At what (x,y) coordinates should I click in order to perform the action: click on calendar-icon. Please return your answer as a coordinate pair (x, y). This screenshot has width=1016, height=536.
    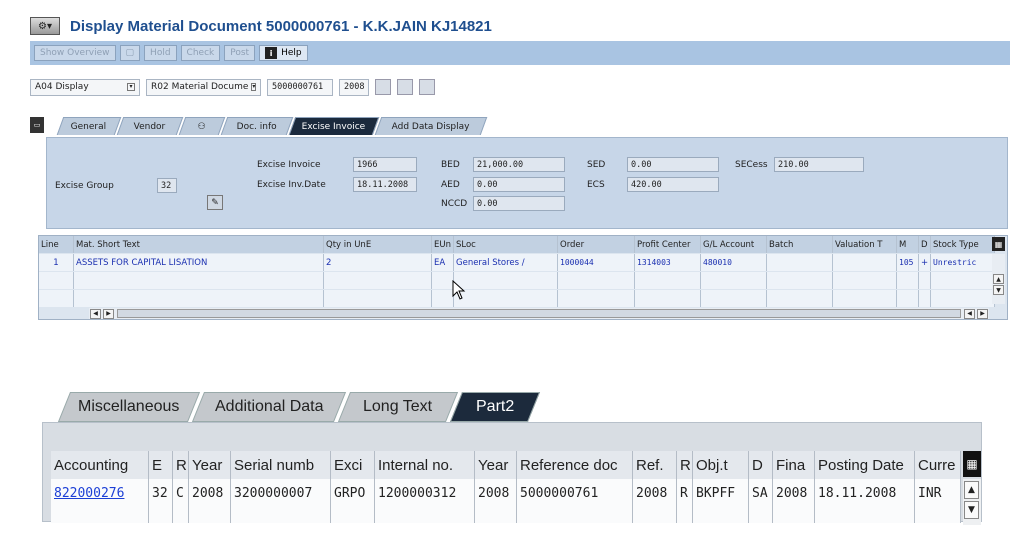
    Looking at the image, I should click on (427, 87).